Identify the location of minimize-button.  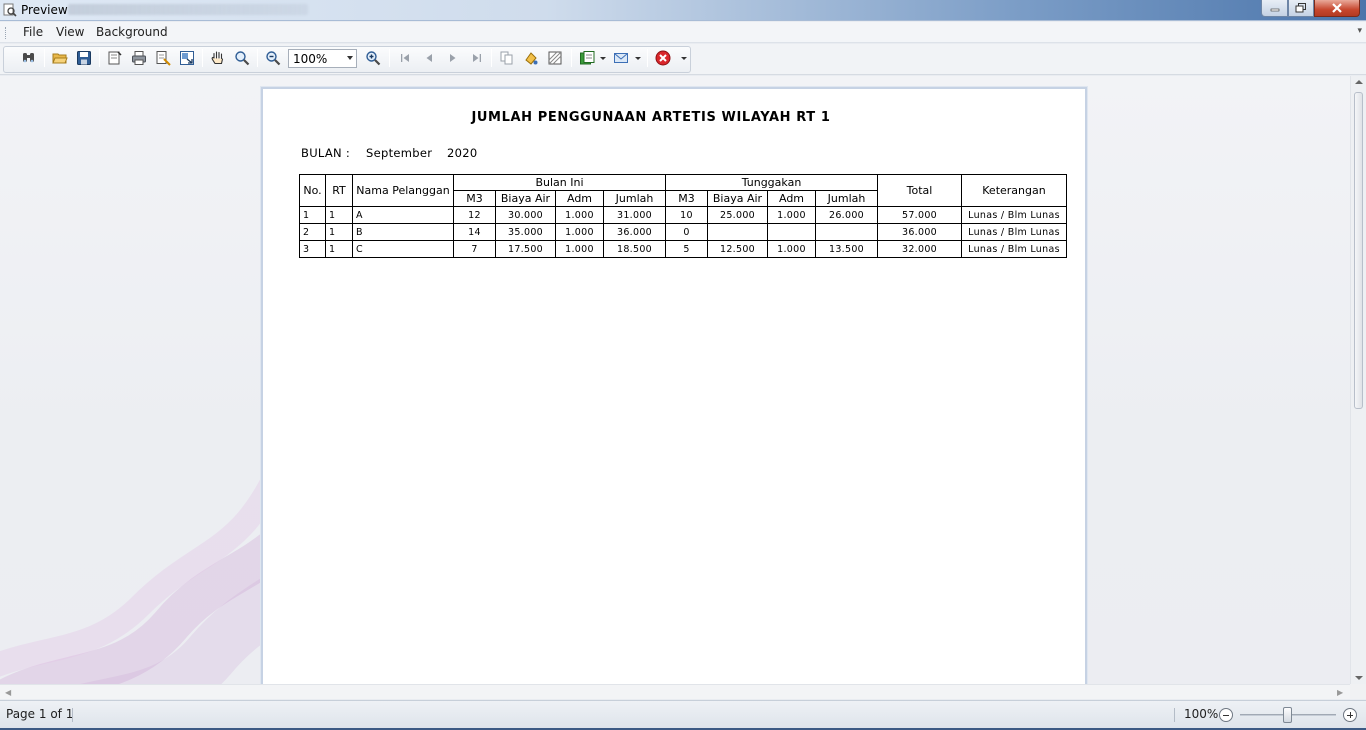
(1274, 8).